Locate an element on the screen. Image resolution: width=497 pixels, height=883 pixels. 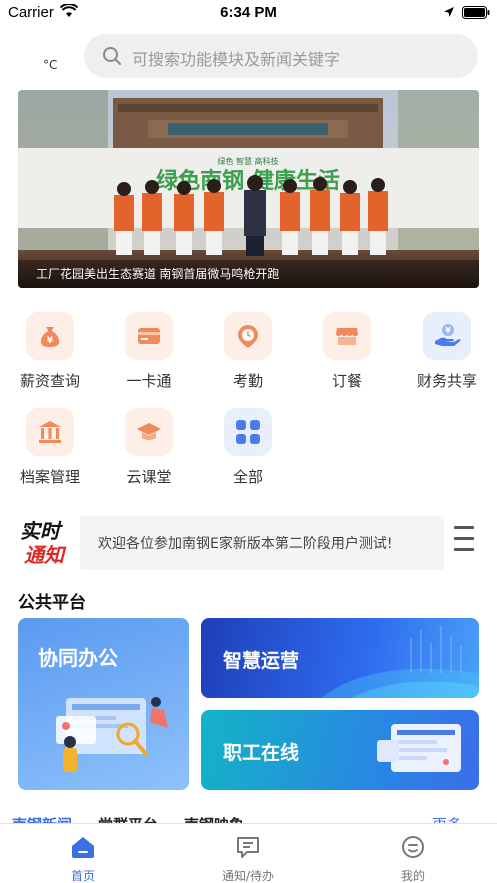
tab-label: 我的 is located at coordinates (412, 876).